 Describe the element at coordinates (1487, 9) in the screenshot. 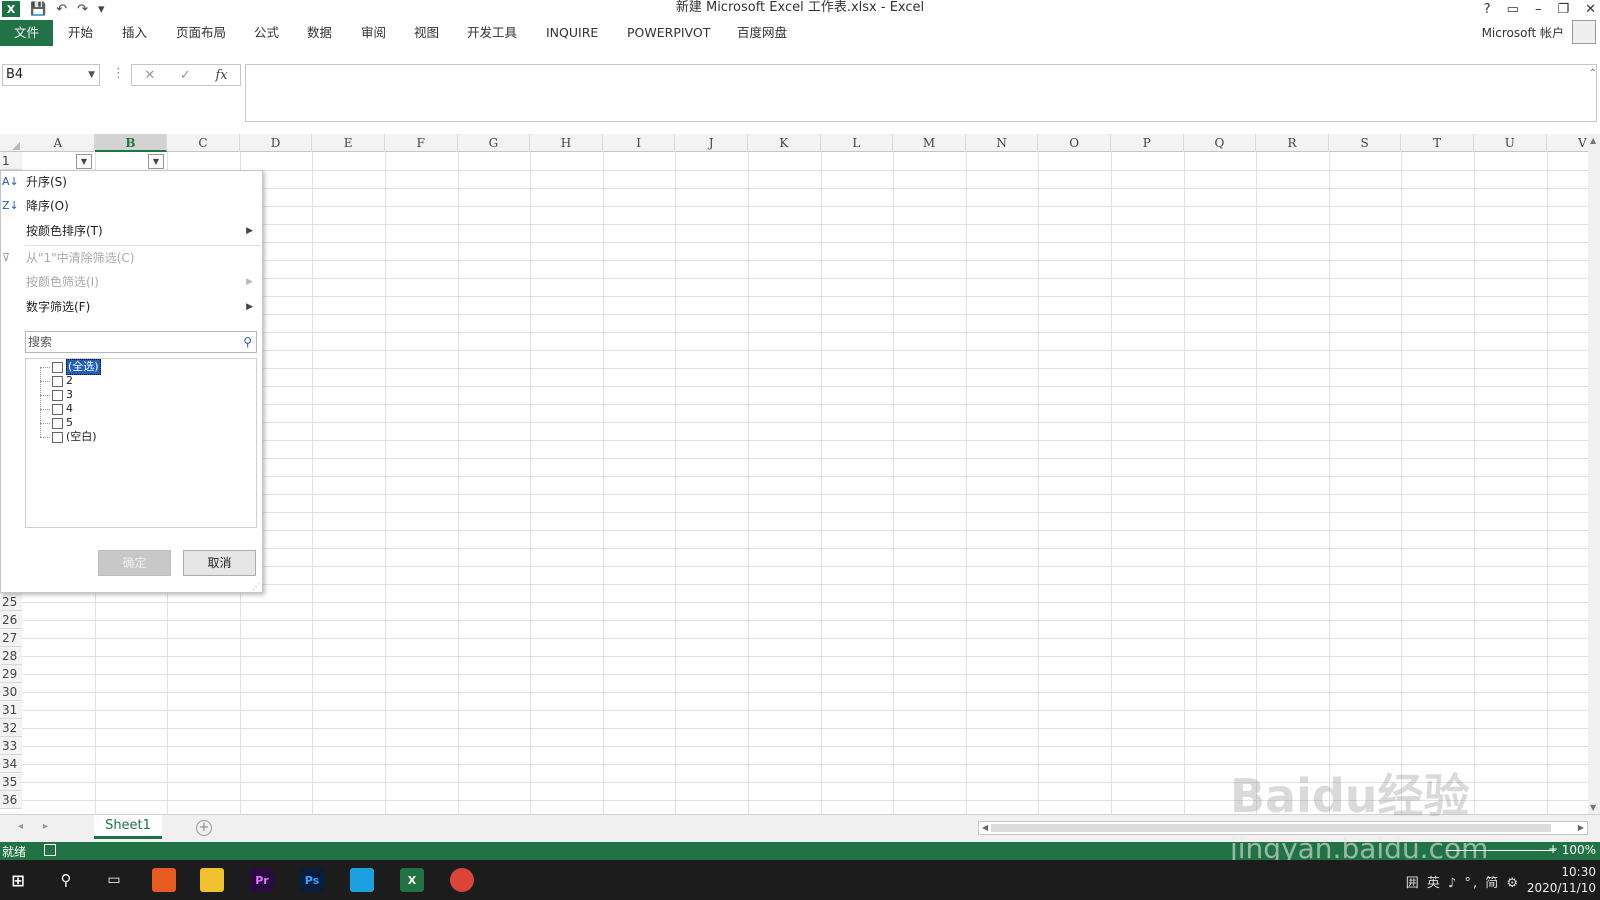

I see `help-icon: ?` at that location.